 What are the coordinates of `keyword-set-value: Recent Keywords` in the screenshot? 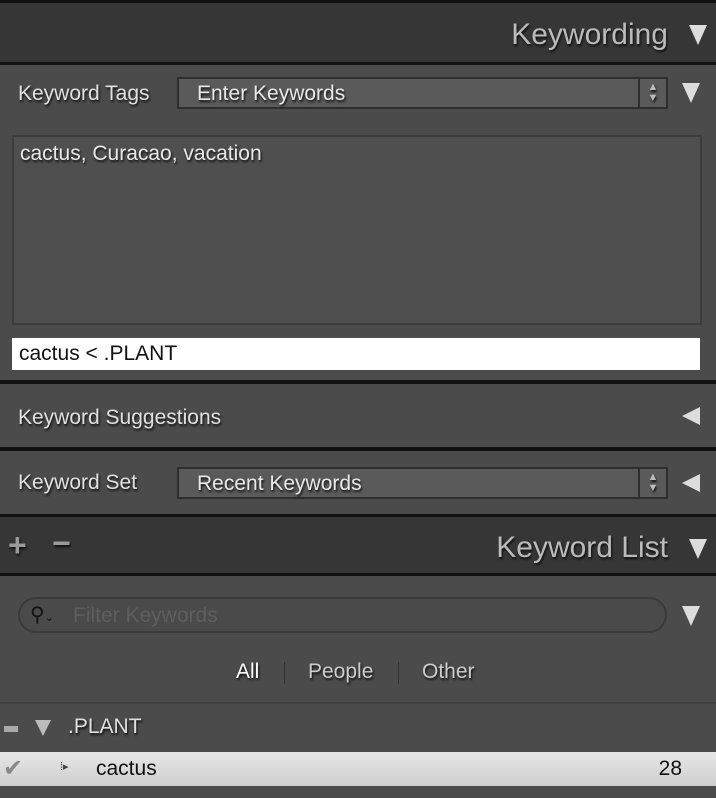 It's located at (279, 483).